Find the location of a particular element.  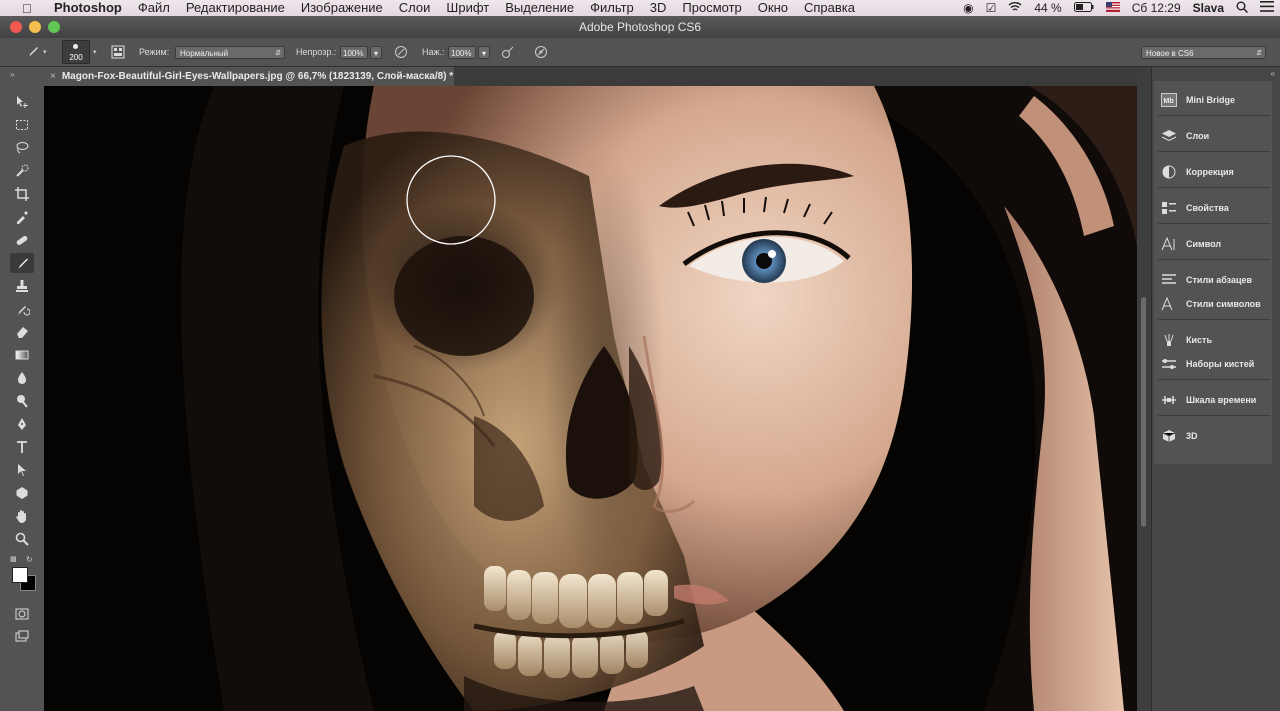

move-icon is located at coordinates (22, 102).